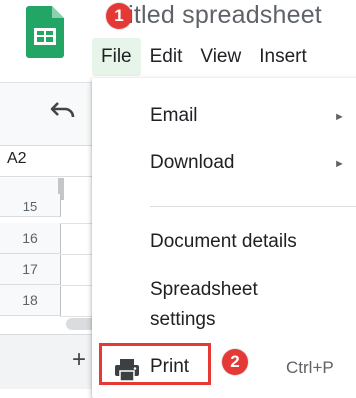 The width and height of the screenshot is (356, 398). Describe the element at coordinates (30, 269) in the screenshot. I see `row-header-17: 17` at that location.